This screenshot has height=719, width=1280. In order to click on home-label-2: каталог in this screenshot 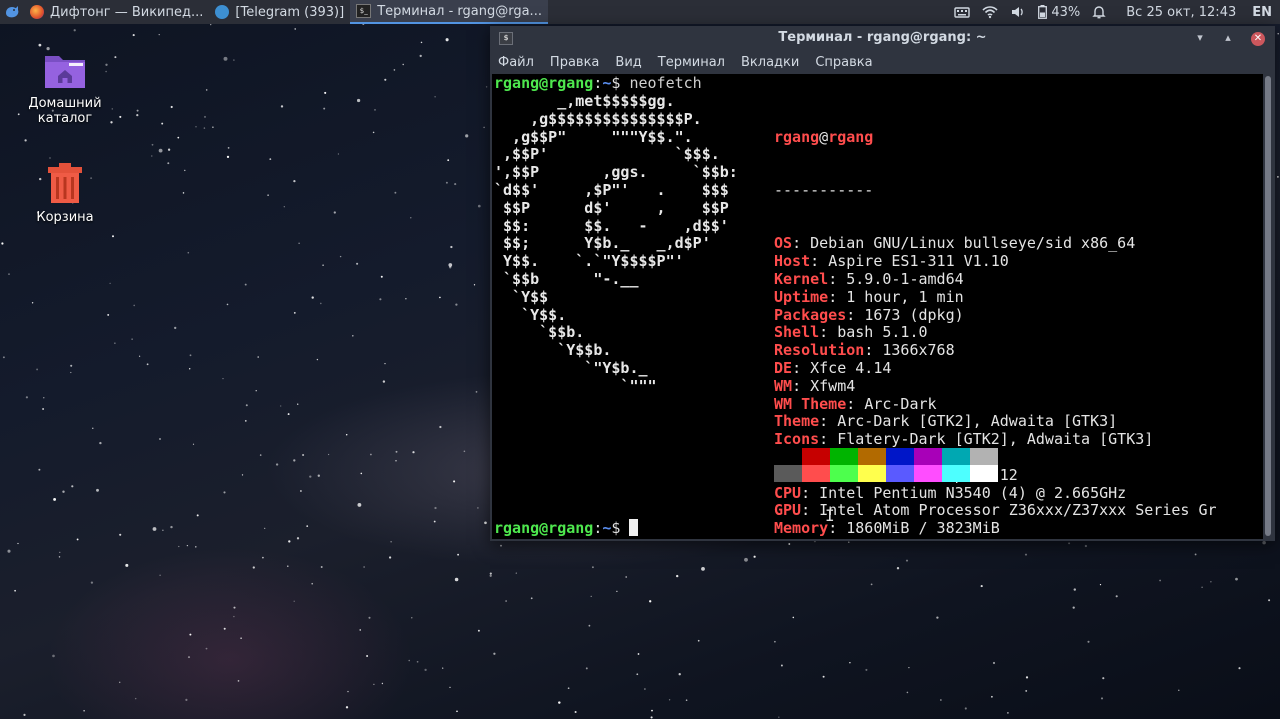, I will do `click(65, 118)`.